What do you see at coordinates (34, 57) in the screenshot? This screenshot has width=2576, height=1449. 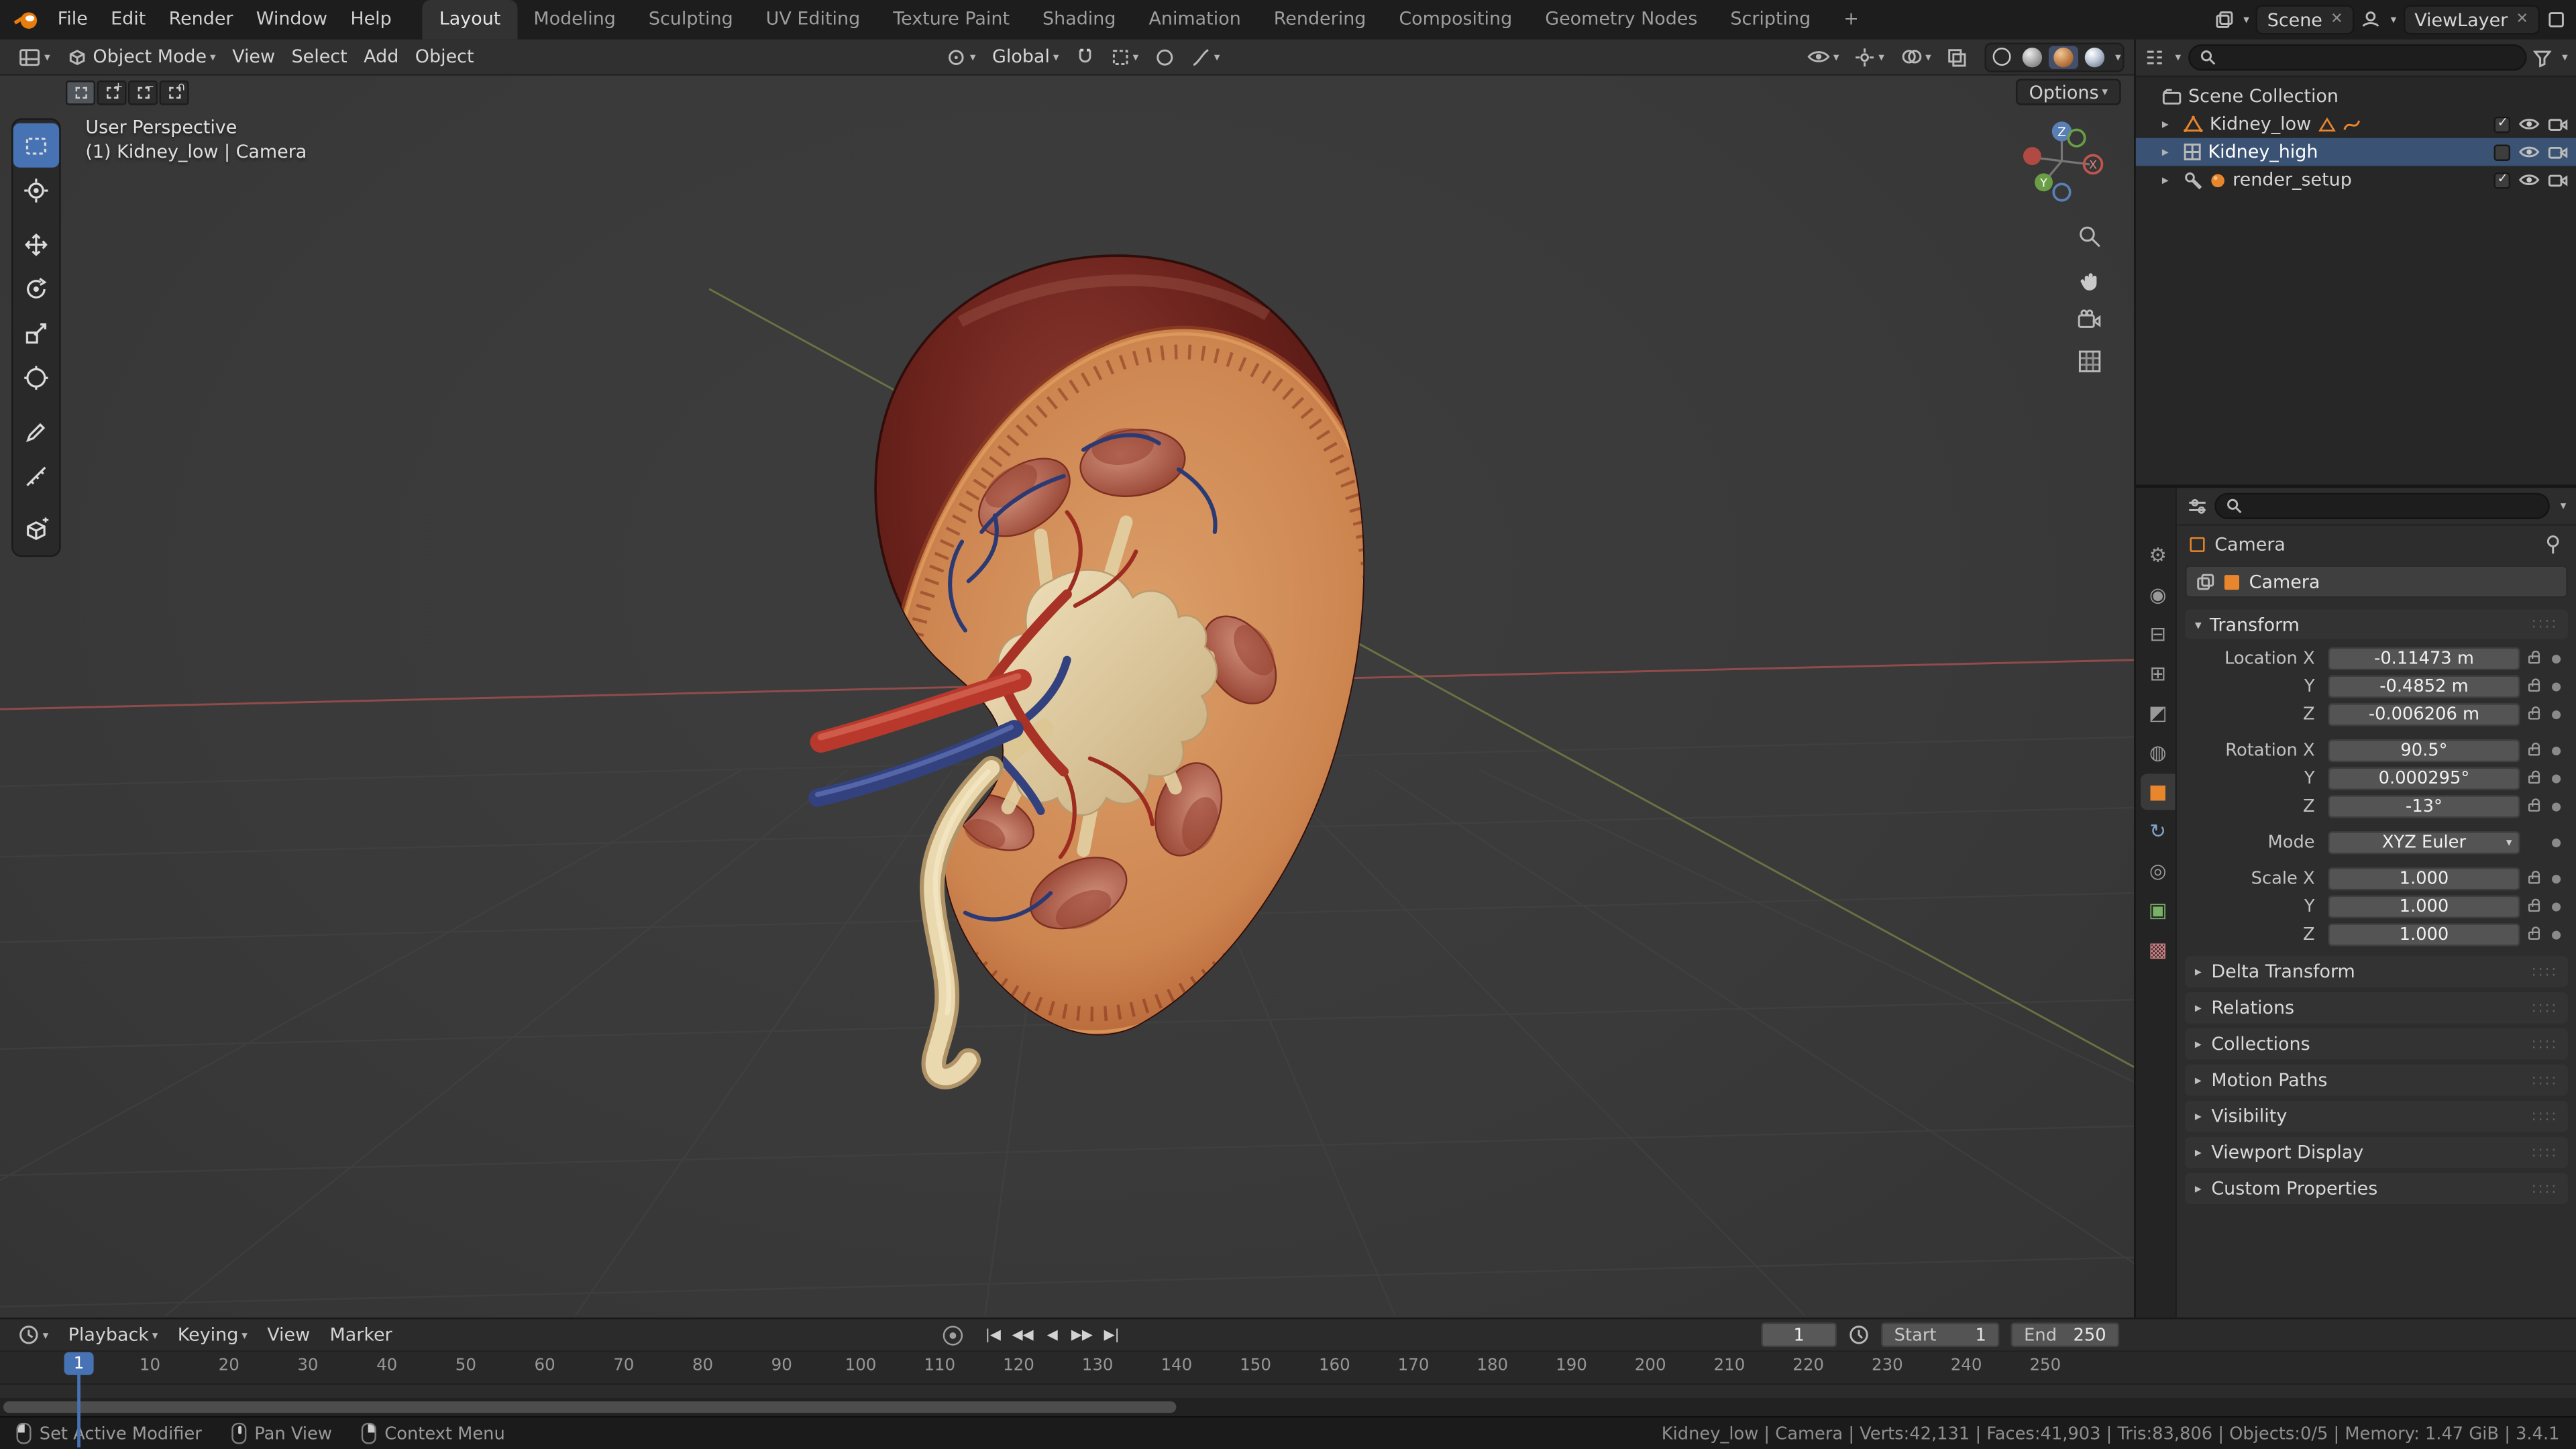 I see `editor-type-button: ▾` at bounding box center [34, 57].